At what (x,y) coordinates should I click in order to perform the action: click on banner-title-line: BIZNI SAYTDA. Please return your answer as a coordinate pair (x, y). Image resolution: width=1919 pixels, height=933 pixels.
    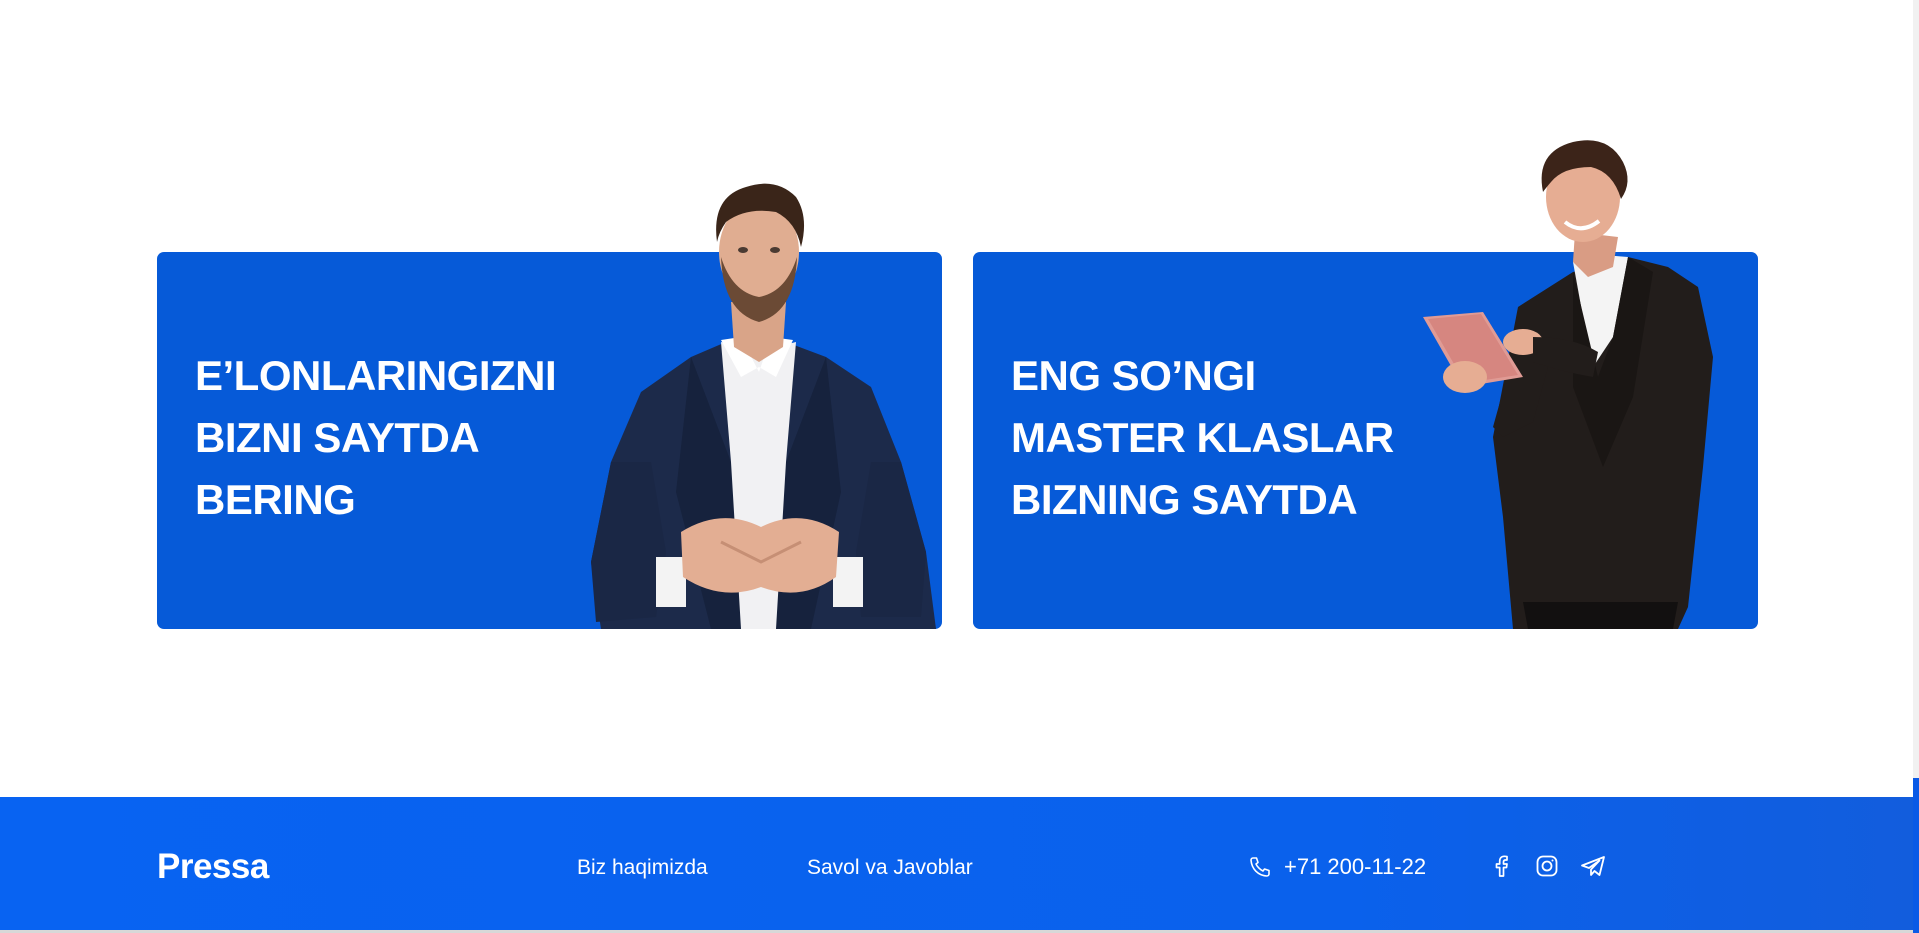
    Looking at the image, I should click on (337, 437).